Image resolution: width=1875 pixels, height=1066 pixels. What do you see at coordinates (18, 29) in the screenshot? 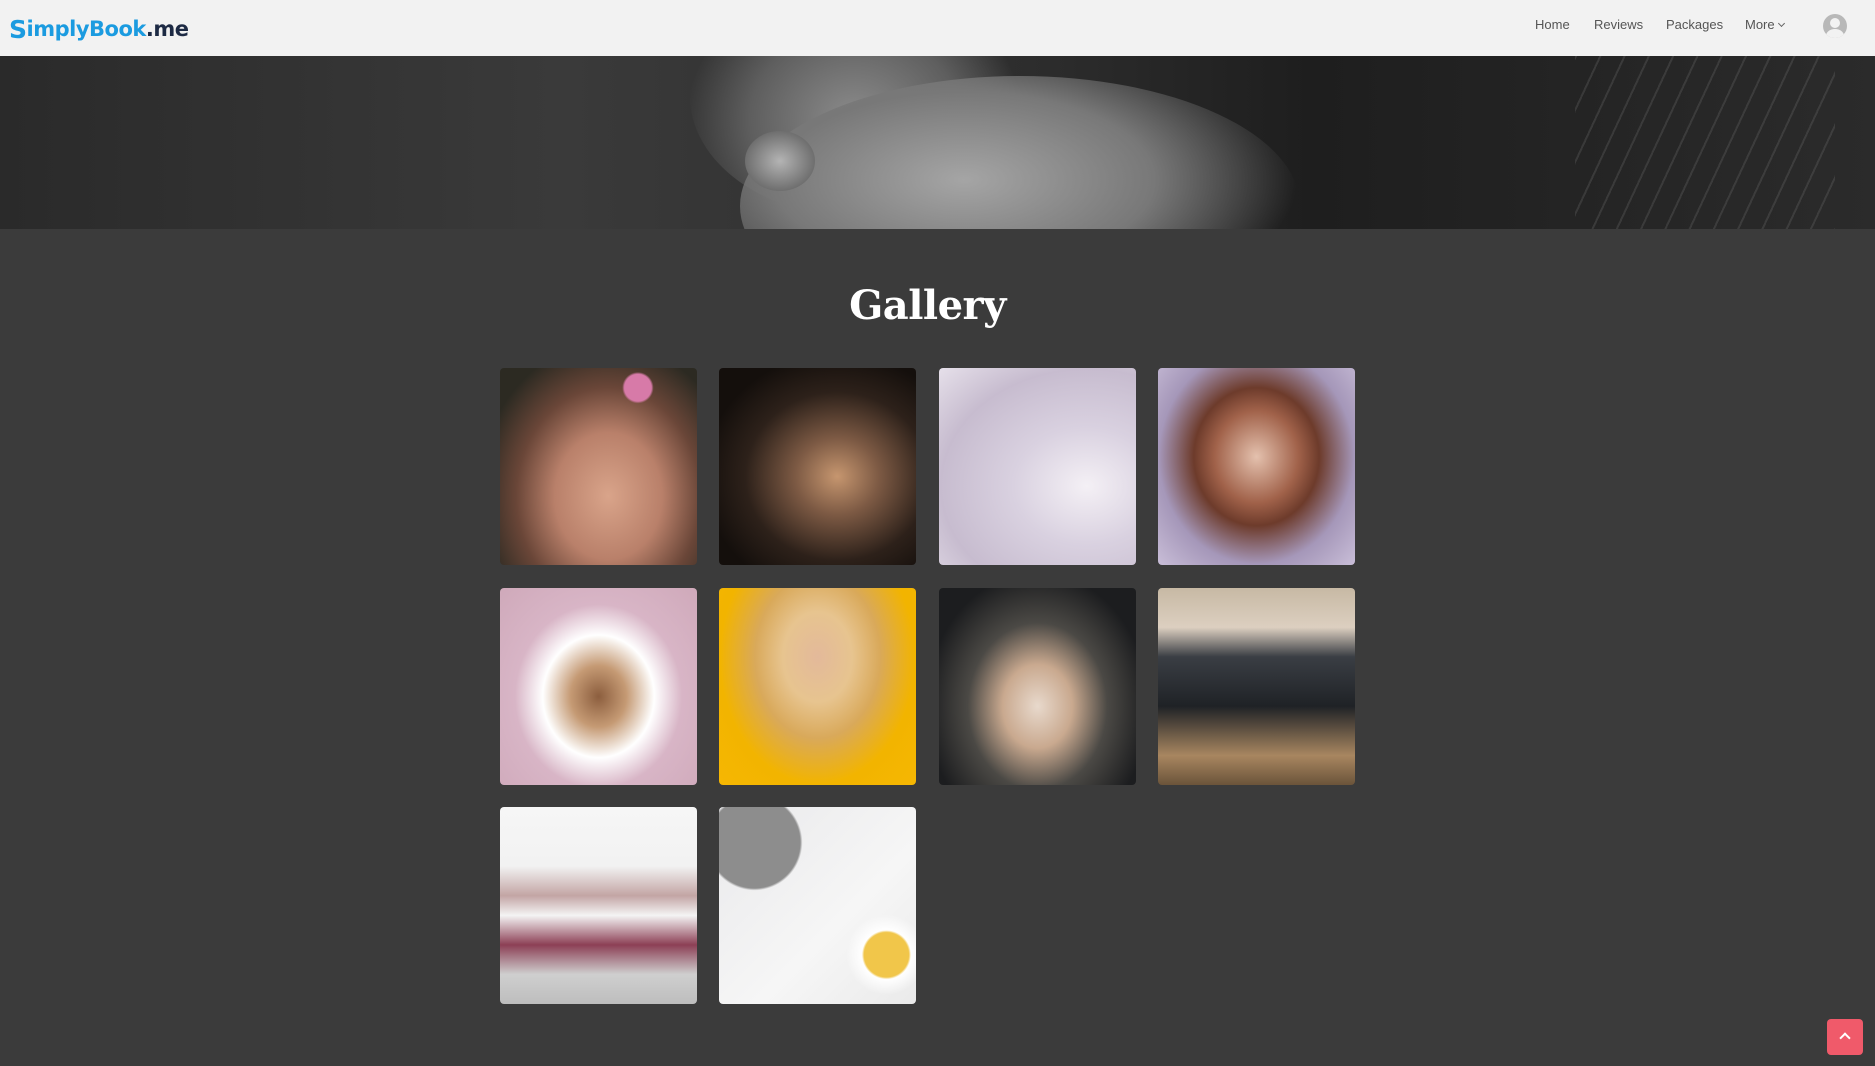
I see `logo-initial: S` at bounding box center [18, 29].